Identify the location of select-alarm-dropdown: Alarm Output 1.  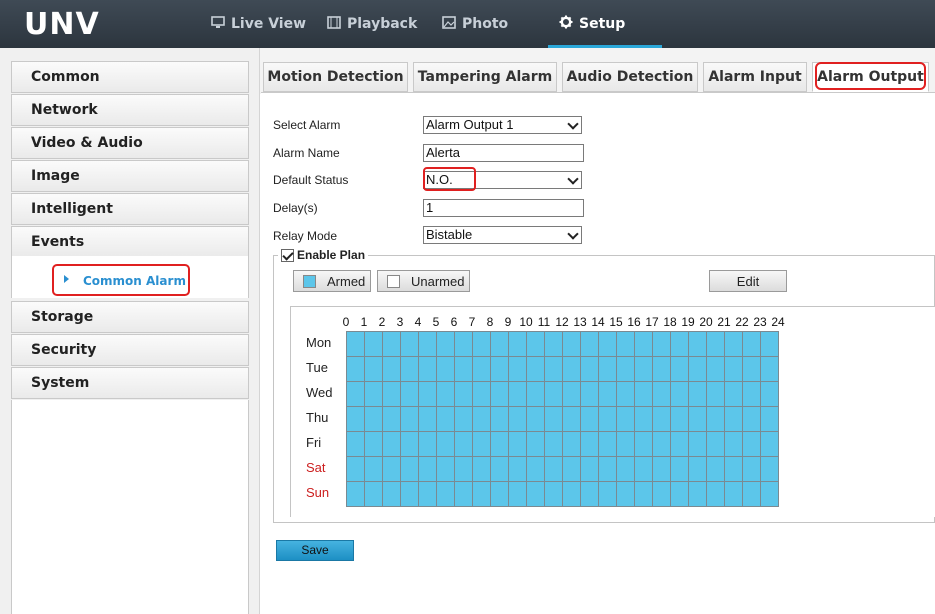
(502, 125).